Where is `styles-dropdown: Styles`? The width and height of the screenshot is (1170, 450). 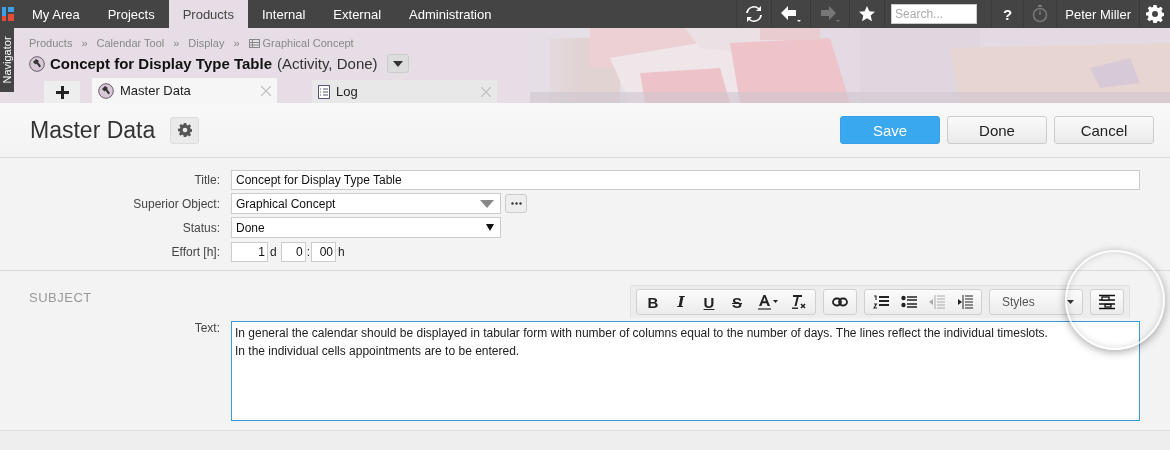 styles-dropdown: Styles is located at coordinates (1036, 302).